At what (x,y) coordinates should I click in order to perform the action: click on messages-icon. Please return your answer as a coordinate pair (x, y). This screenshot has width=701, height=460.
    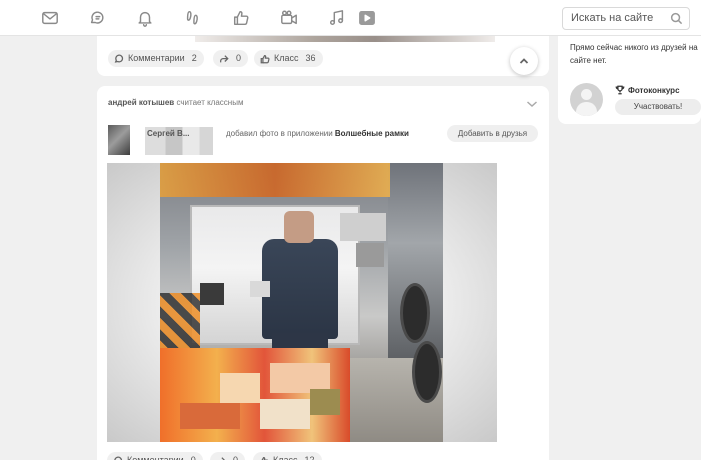
    Looking at the image, I should click on (50, 18).